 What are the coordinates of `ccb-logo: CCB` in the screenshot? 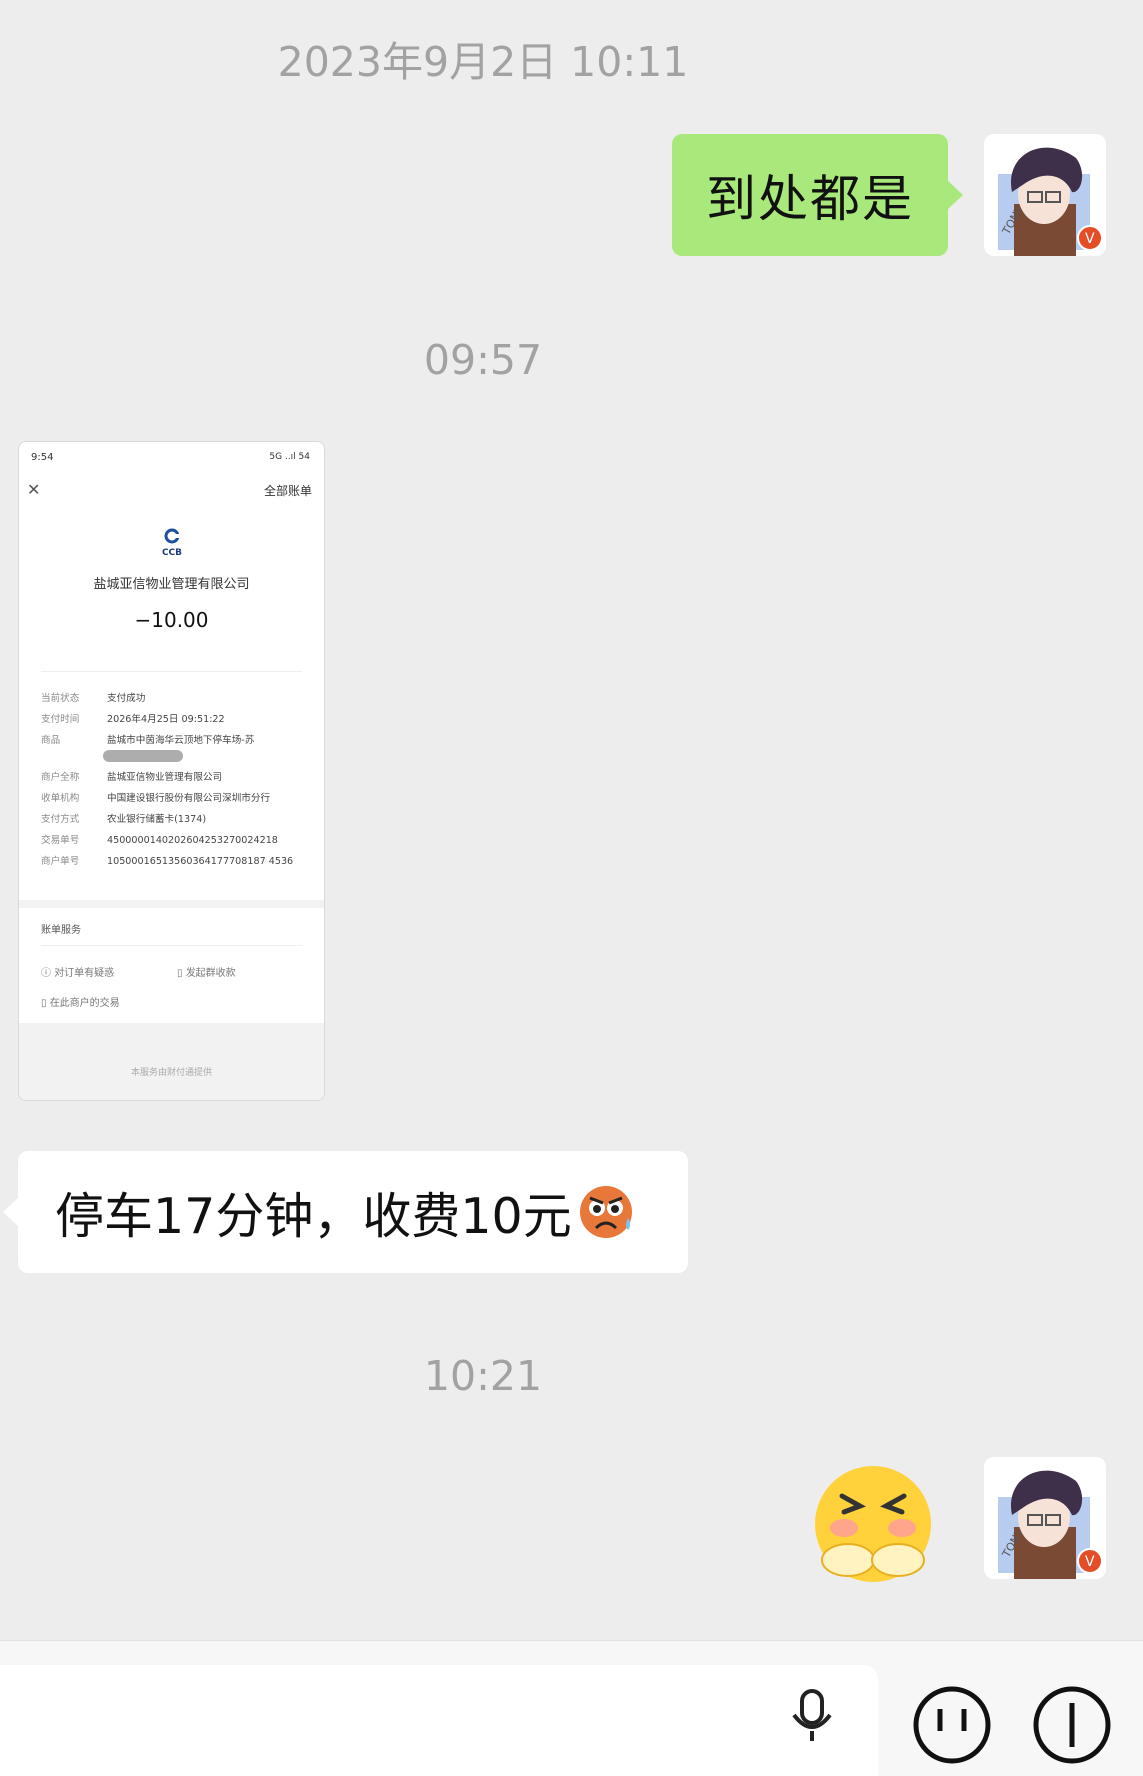 It's located at (172, 543).